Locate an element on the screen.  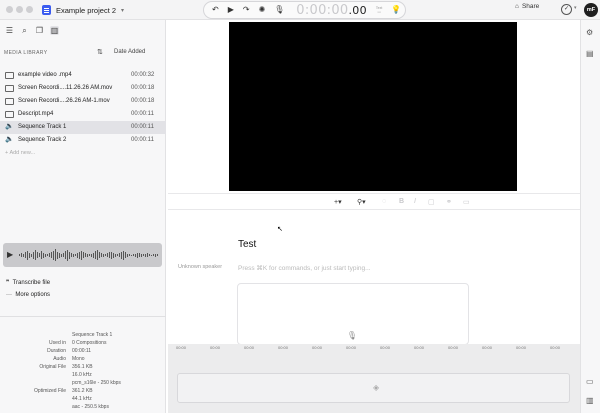
timeline-track: ◈ is located at coordinates (373, 388).